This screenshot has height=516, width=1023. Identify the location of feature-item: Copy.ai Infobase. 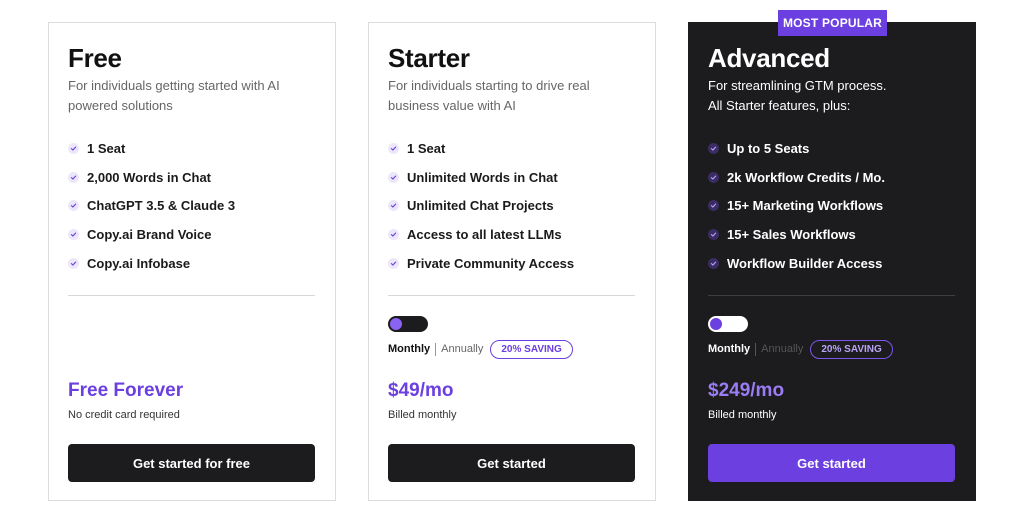
(151, 263).